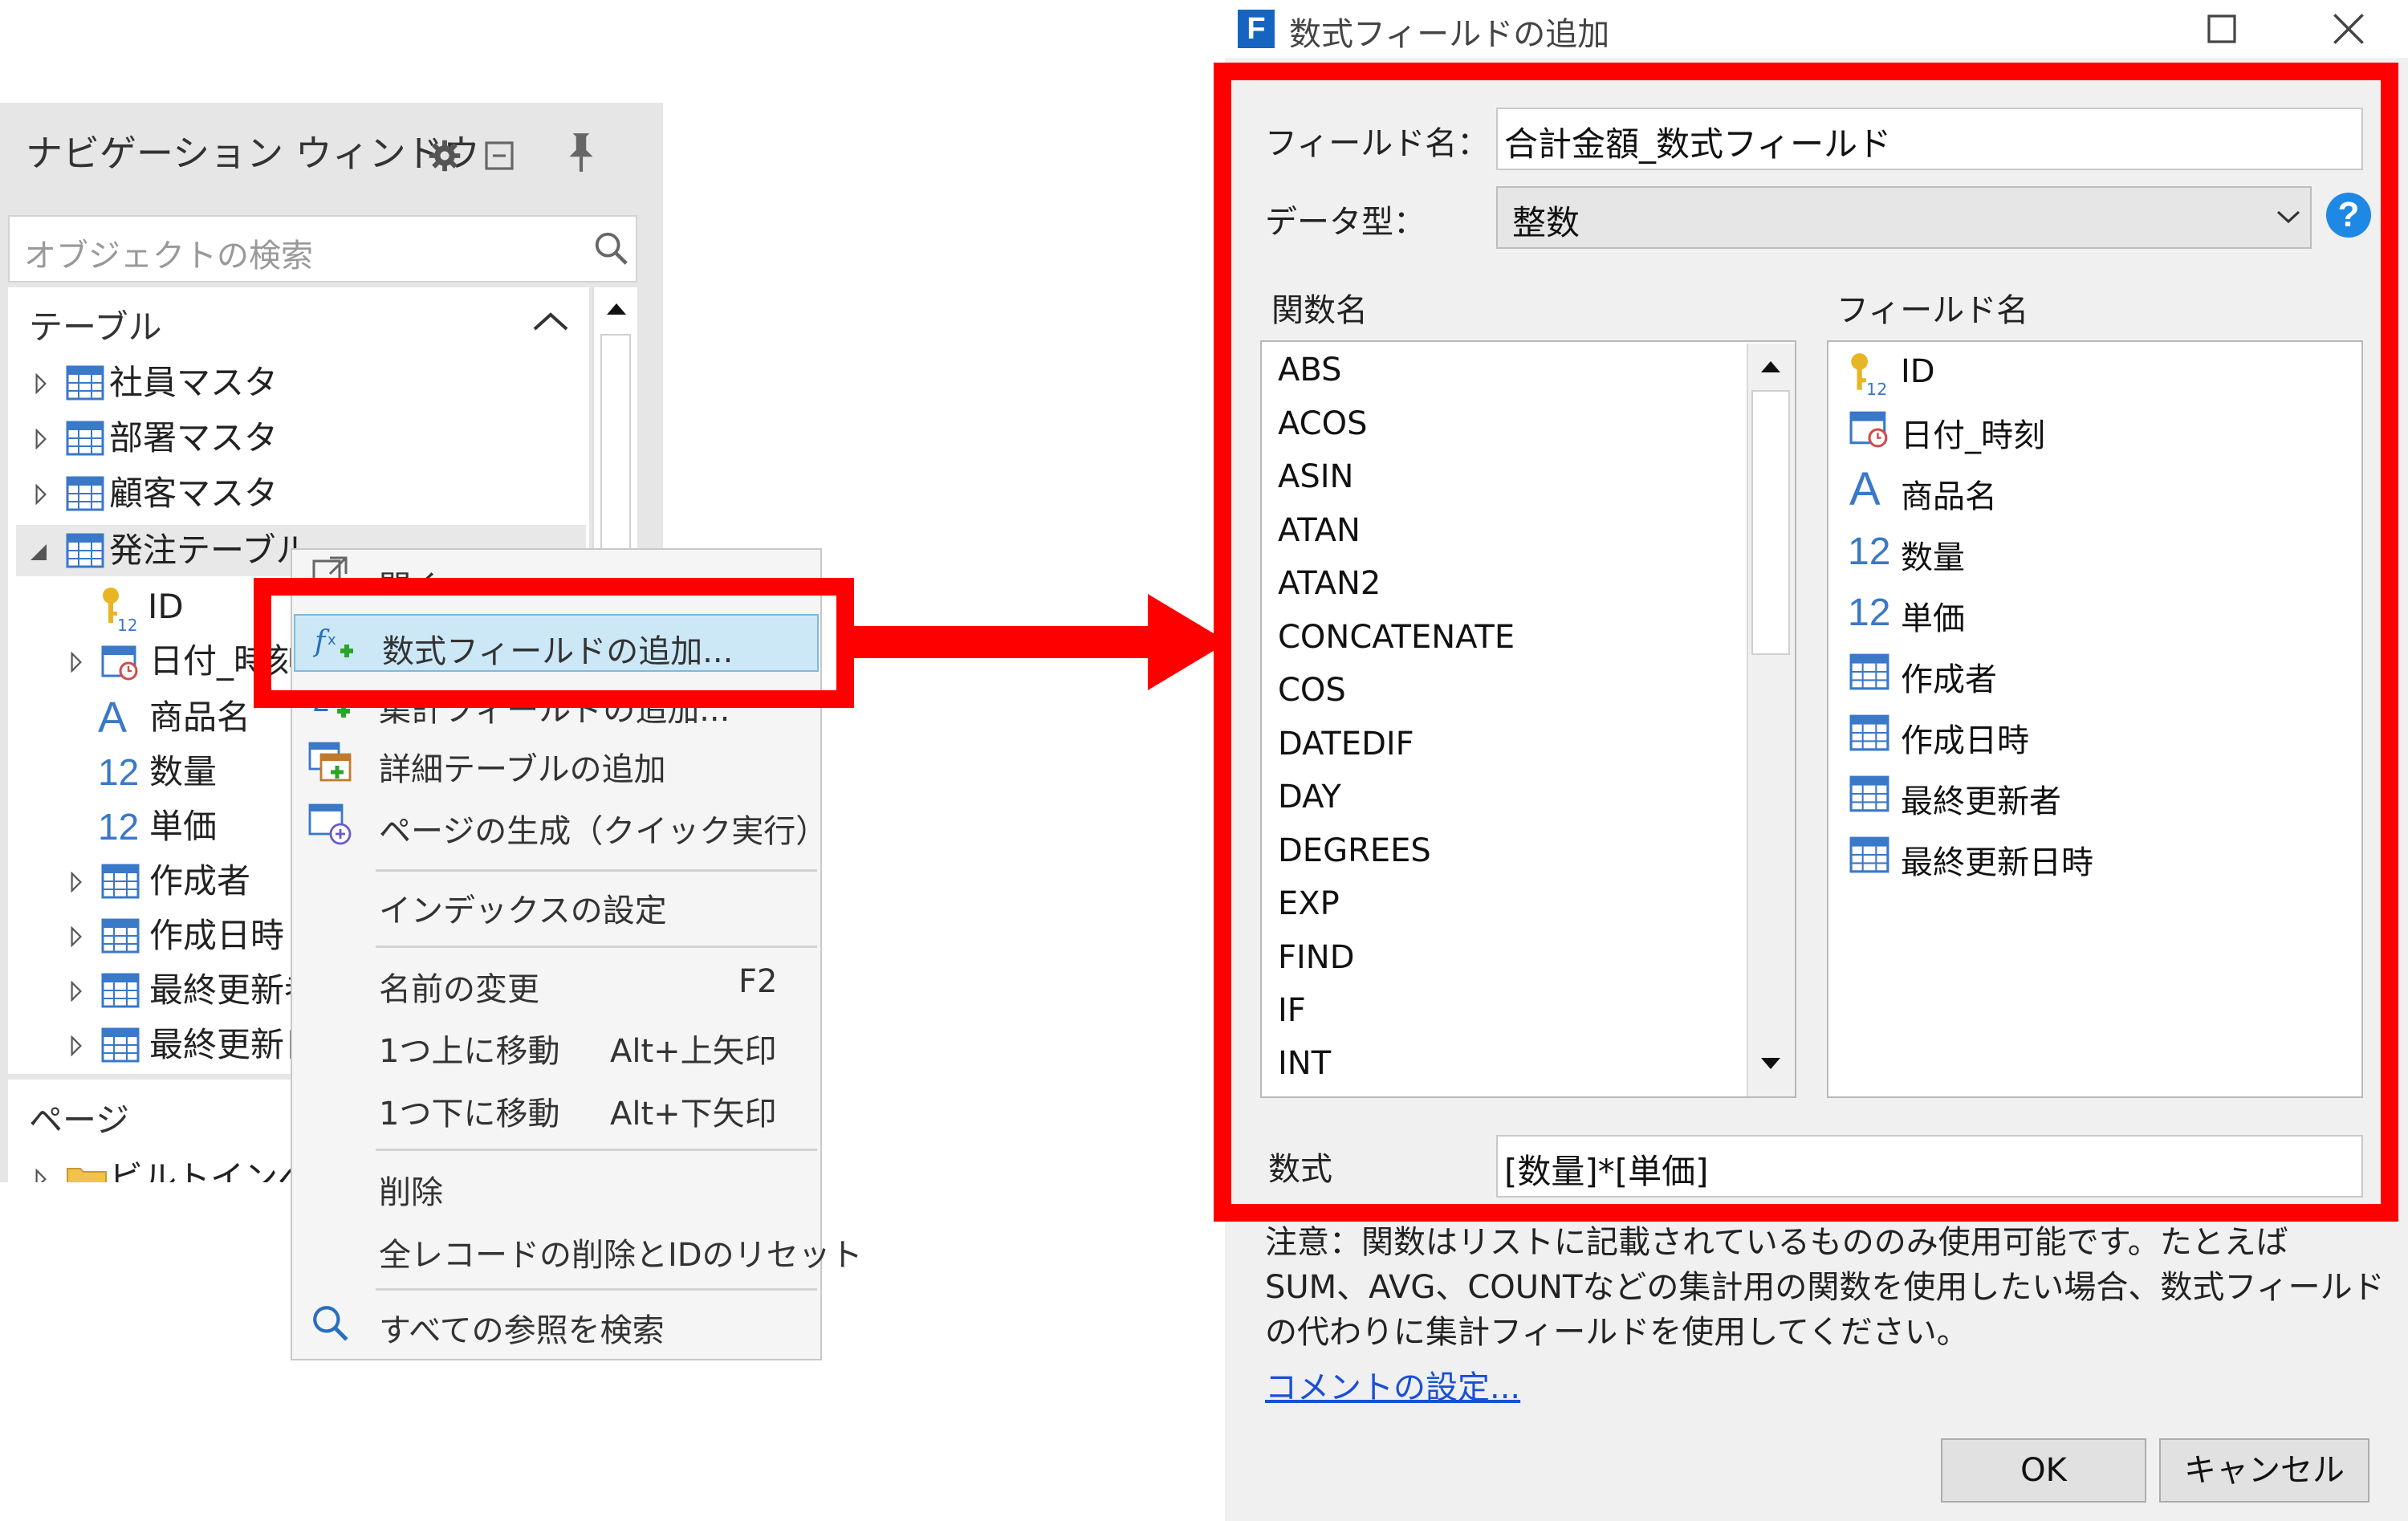  Describe the element at coordinates (183, 826) in the screenshot. I see `tree-field-label: 単価` at that location.